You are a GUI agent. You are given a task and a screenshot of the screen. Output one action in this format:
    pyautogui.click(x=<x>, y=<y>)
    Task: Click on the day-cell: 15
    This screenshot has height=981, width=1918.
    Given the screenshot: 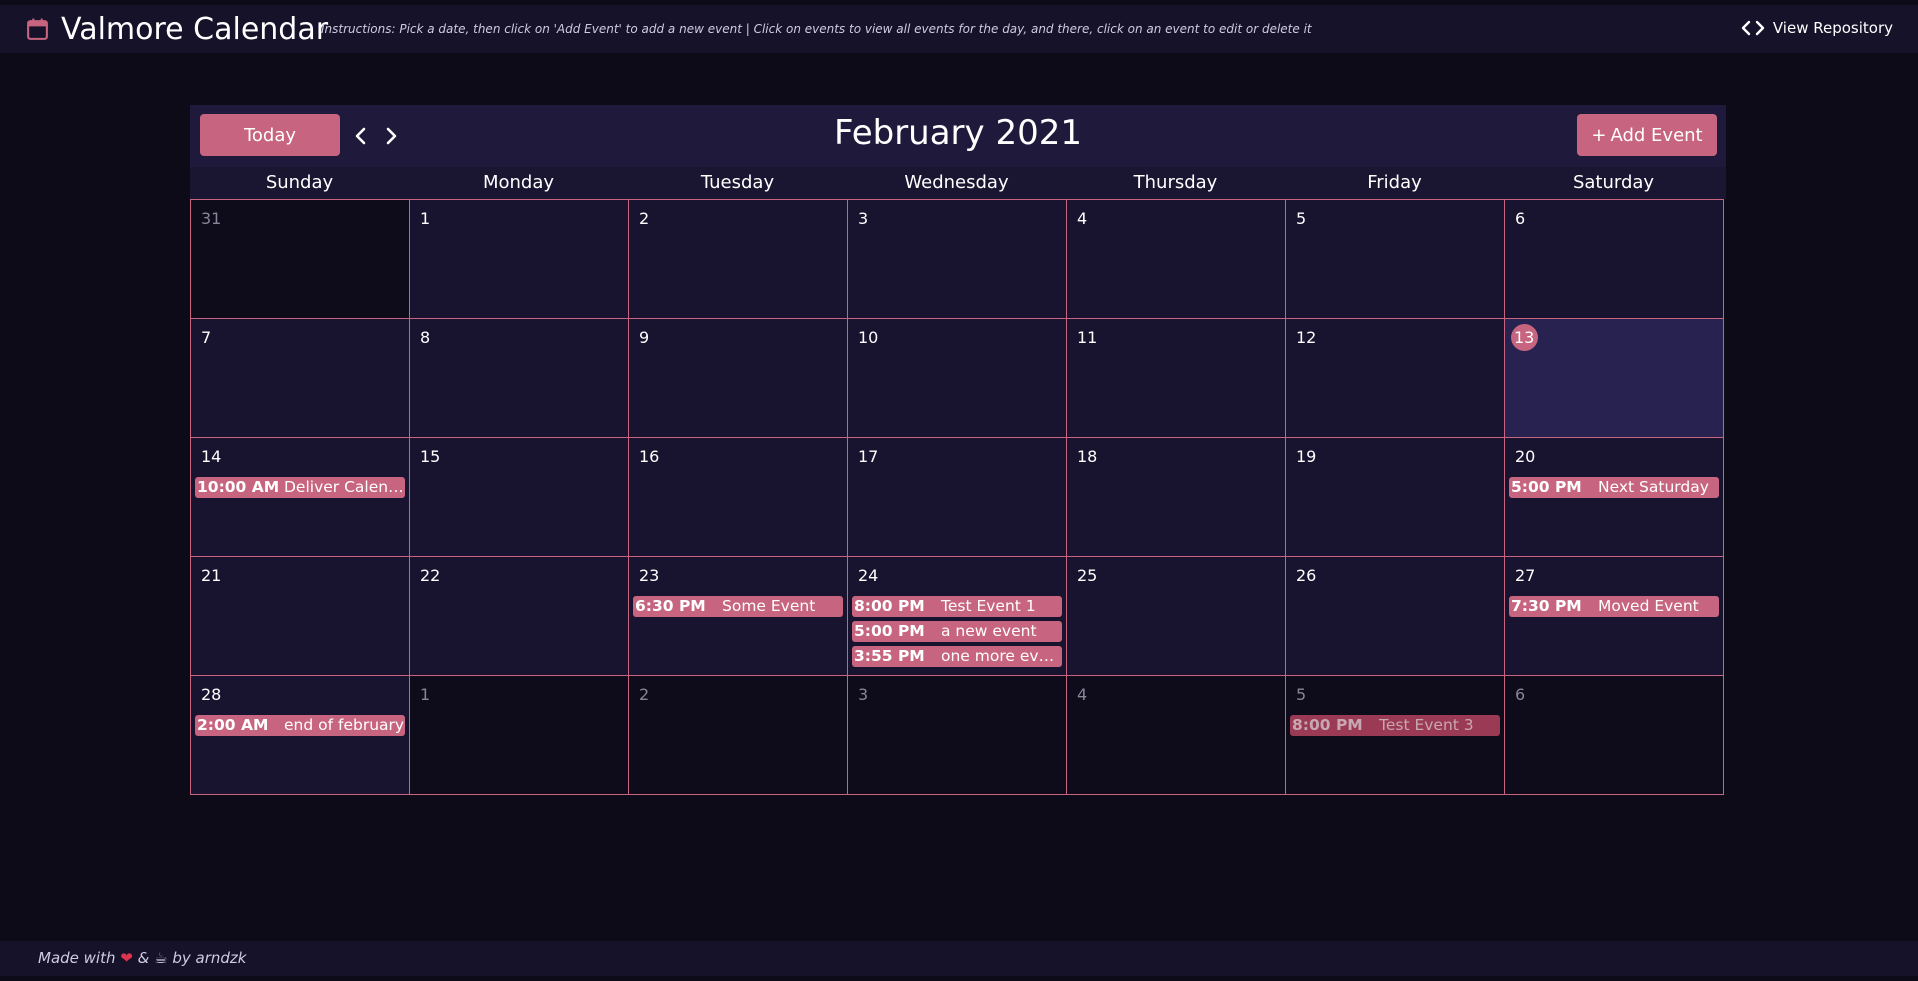 What is the action you would take?
    pyautogui.click(x=519, y=497)
    